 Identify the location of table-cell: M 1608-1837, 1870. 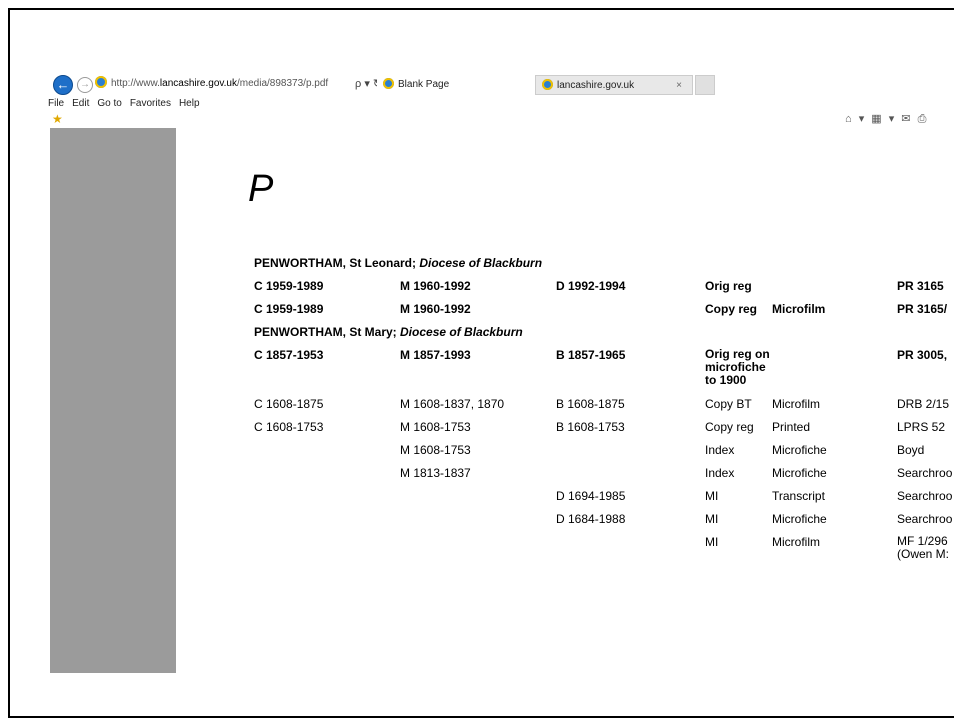
(452, 404).